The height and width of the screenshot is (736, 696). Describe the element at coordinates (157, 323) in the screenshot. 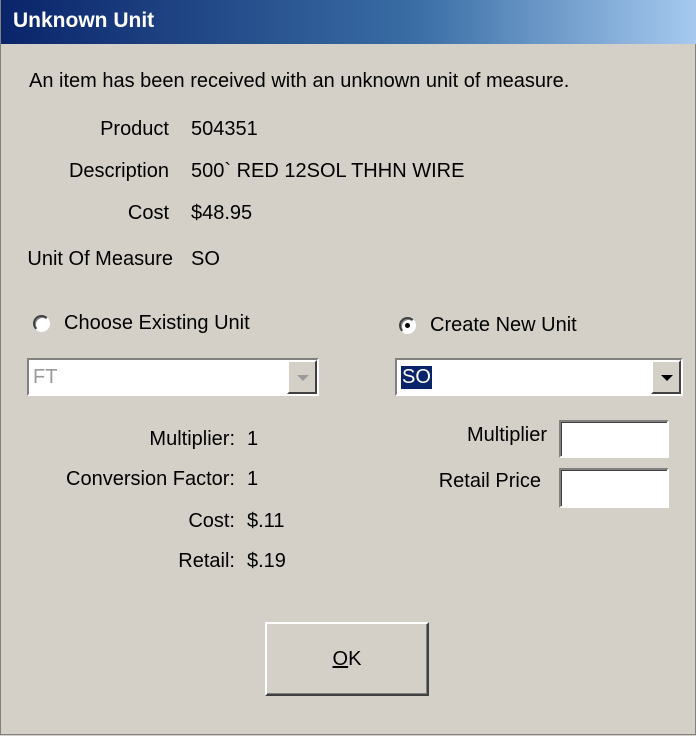

I see `choose-existing-unit-label: Choose Existing Unit` at that location.